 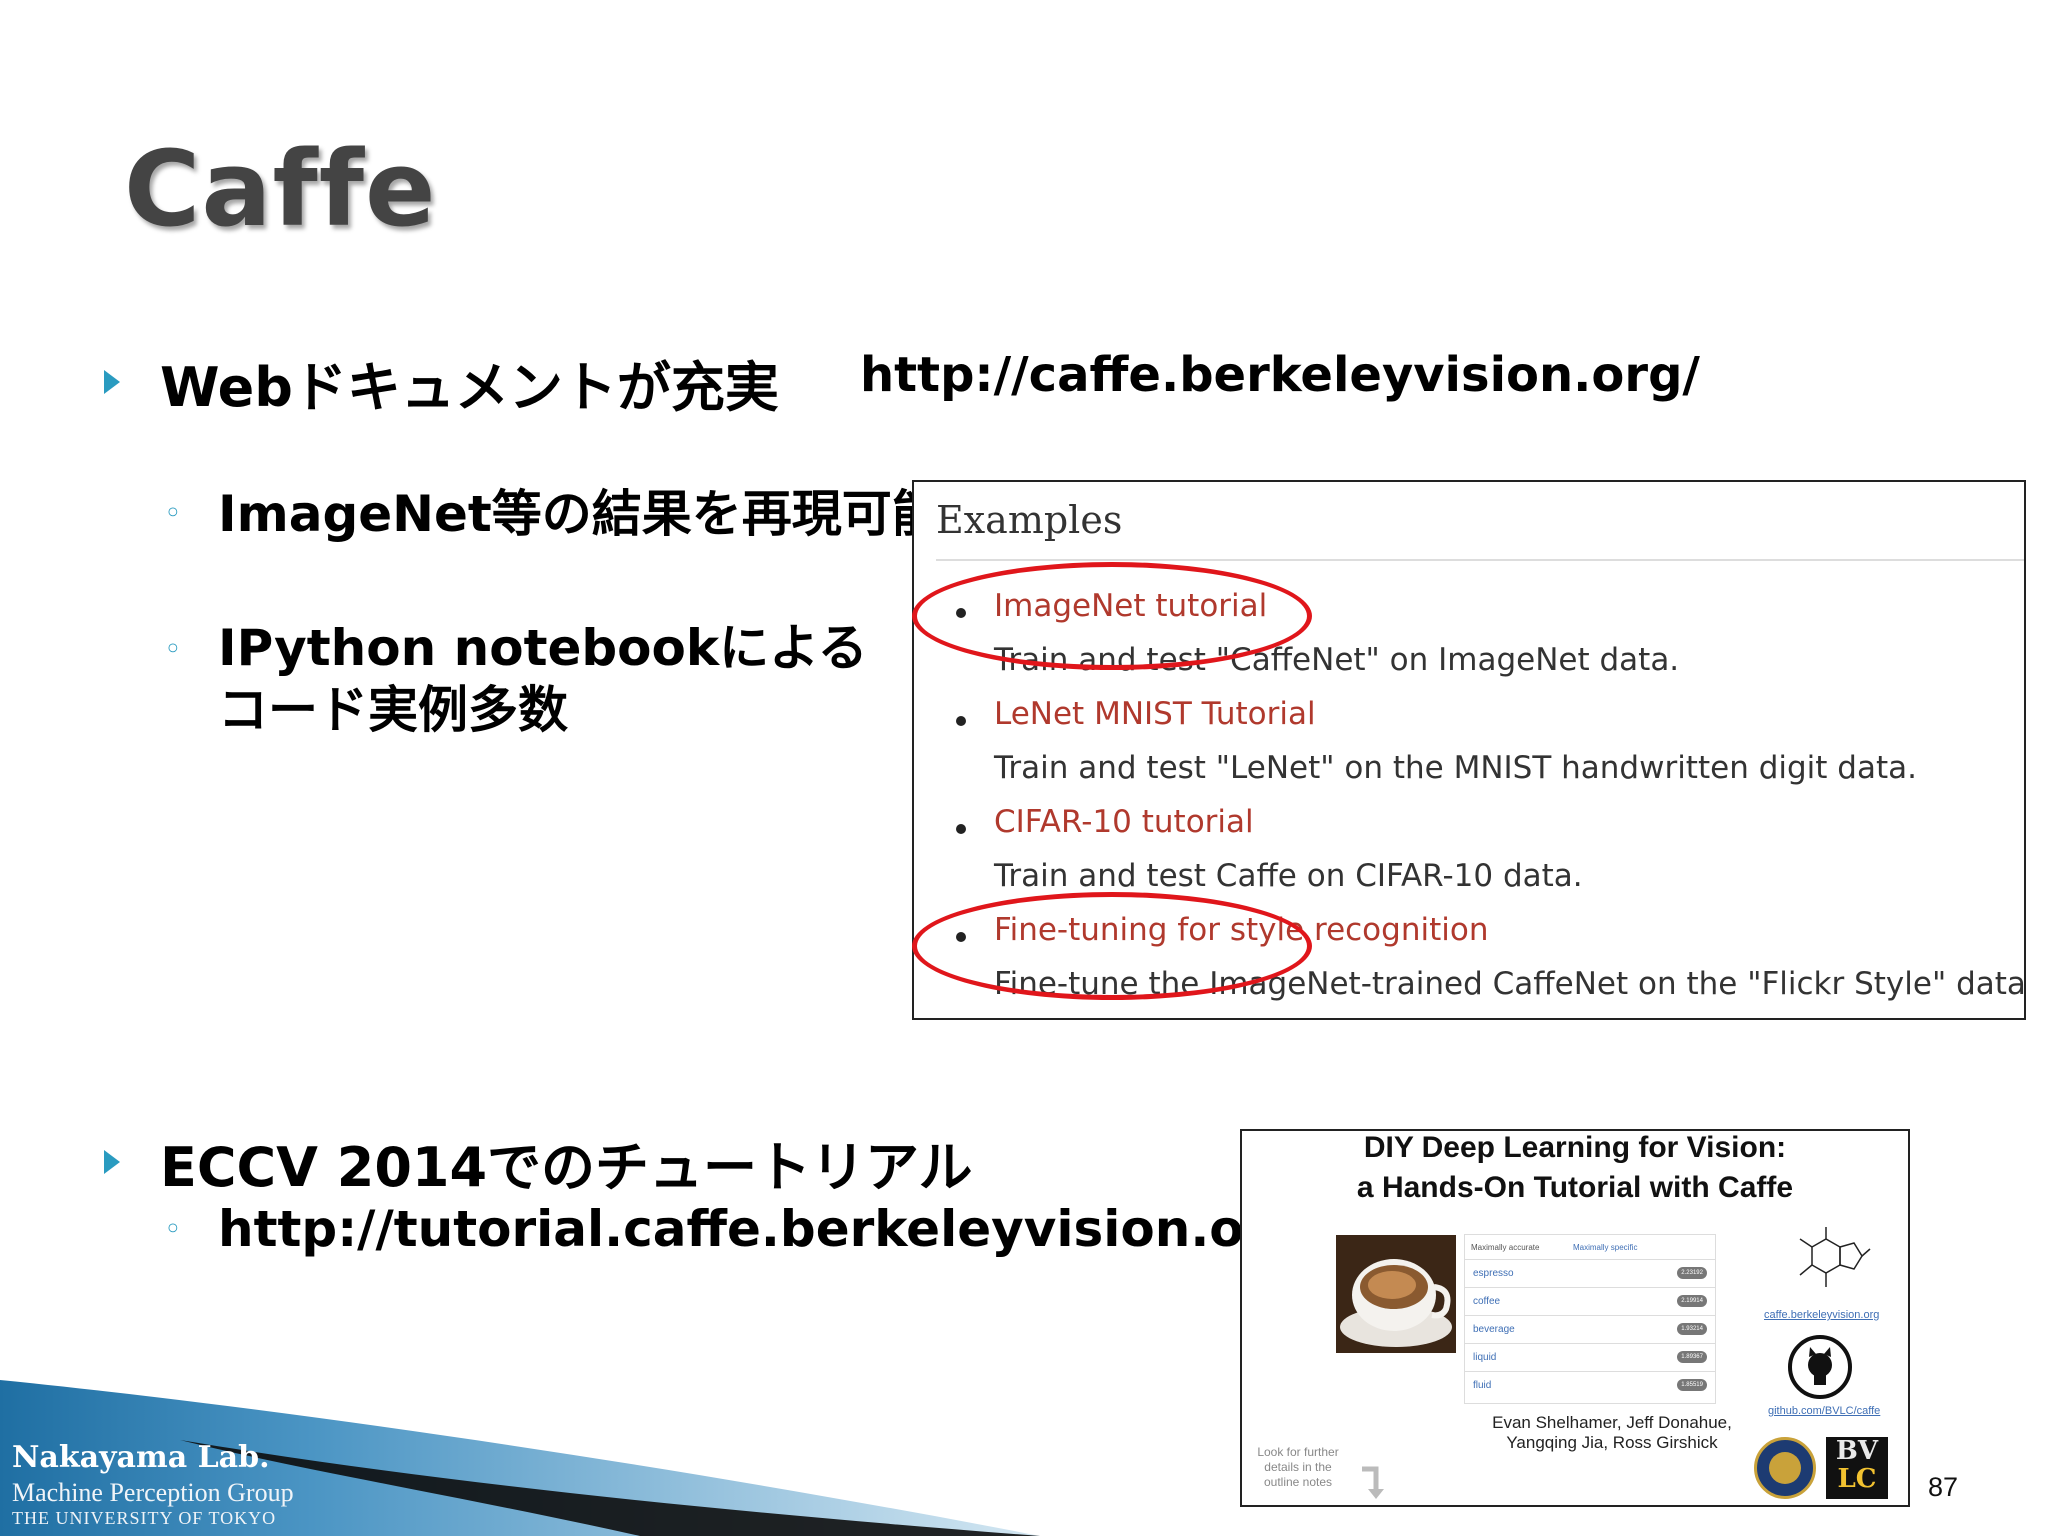 I want to click on sub-bullet-imagenet: ImageNet等の結果を再現可能, so click(x=580, y=514).